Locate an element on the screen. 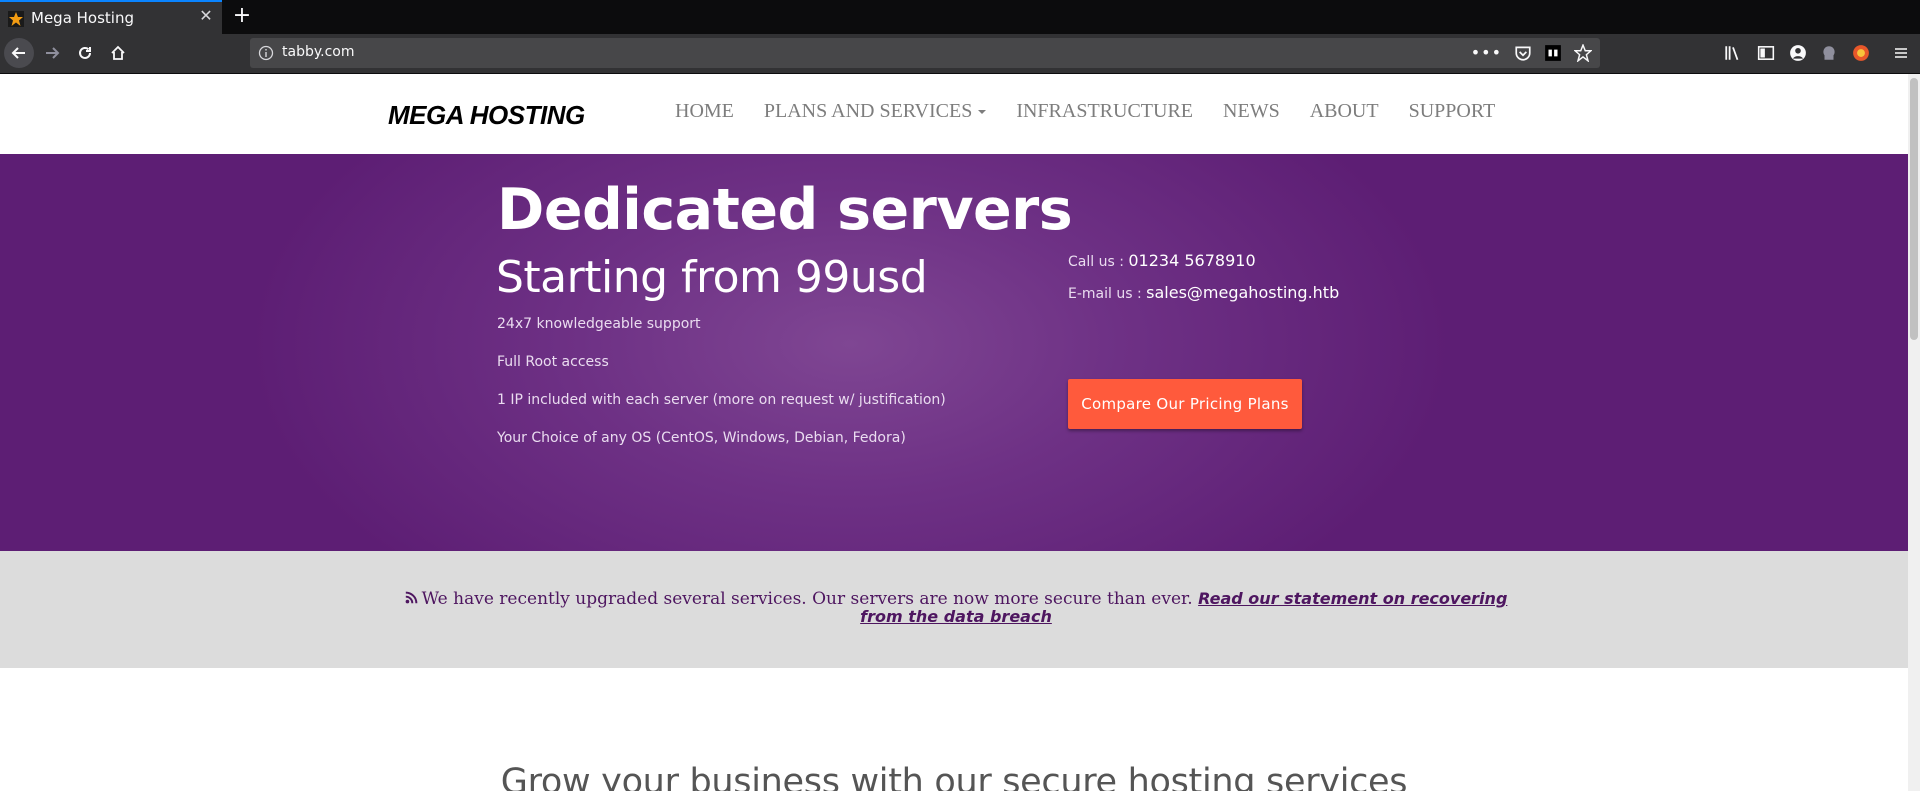 This screenshot has height=791, width=1920. tab-strip: Mega Hosting ✕ + is located at coordinates (960, 17).